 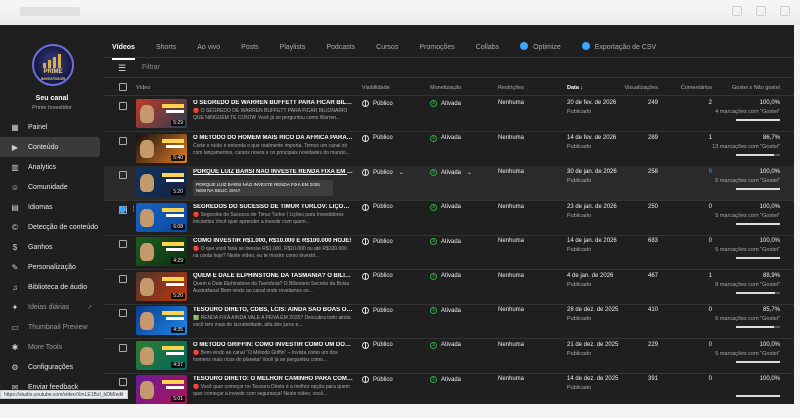 I want to click on browser-tab, so click(x=50, y=11).